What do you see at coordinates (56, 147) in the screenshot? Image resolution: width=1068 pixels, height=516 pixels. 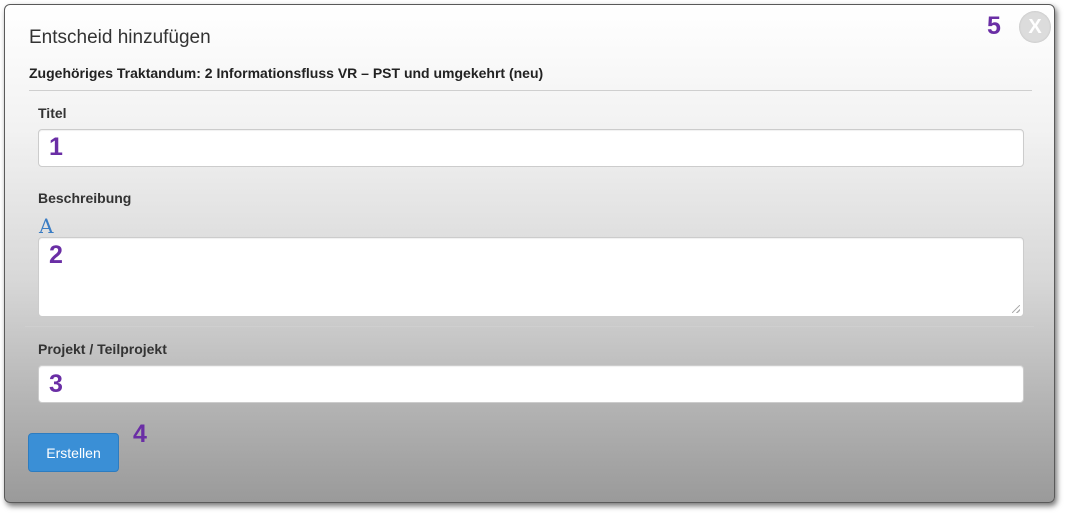 I see `callout-marker-1: 1` at bounding box center [56, 147].